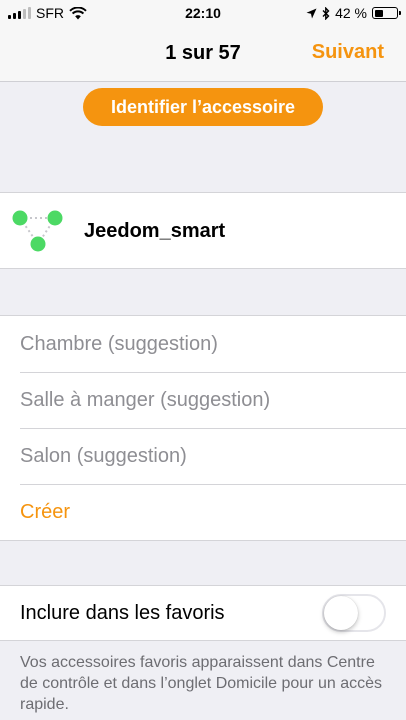  What do you see at coordinates (203, 512) in the screenshot?
I see `create-room-button: Créer` at bounding box center [203, 512].